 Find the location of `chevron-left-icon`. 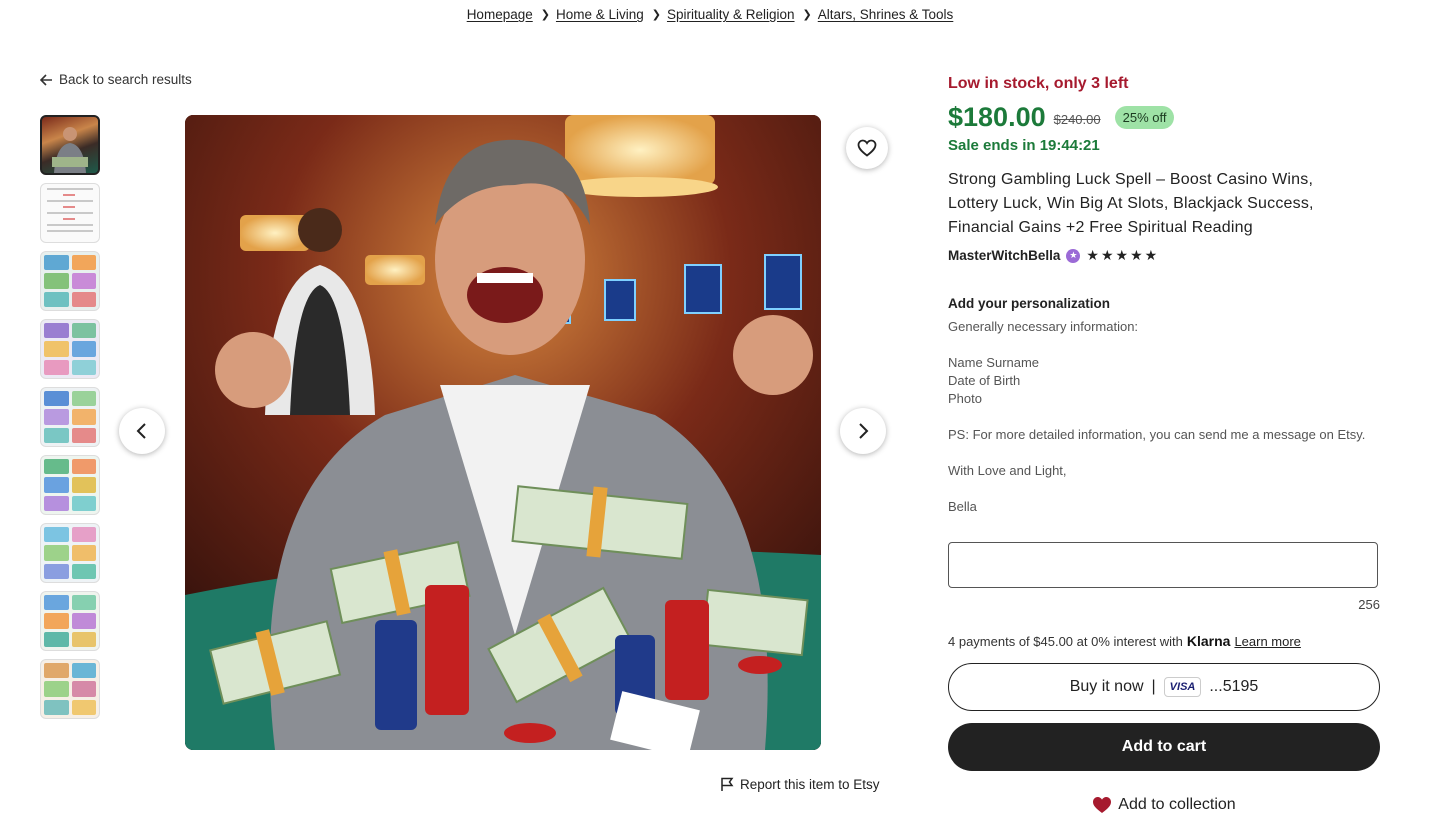

chevron-left-icon is located at coordinates (141, 431).